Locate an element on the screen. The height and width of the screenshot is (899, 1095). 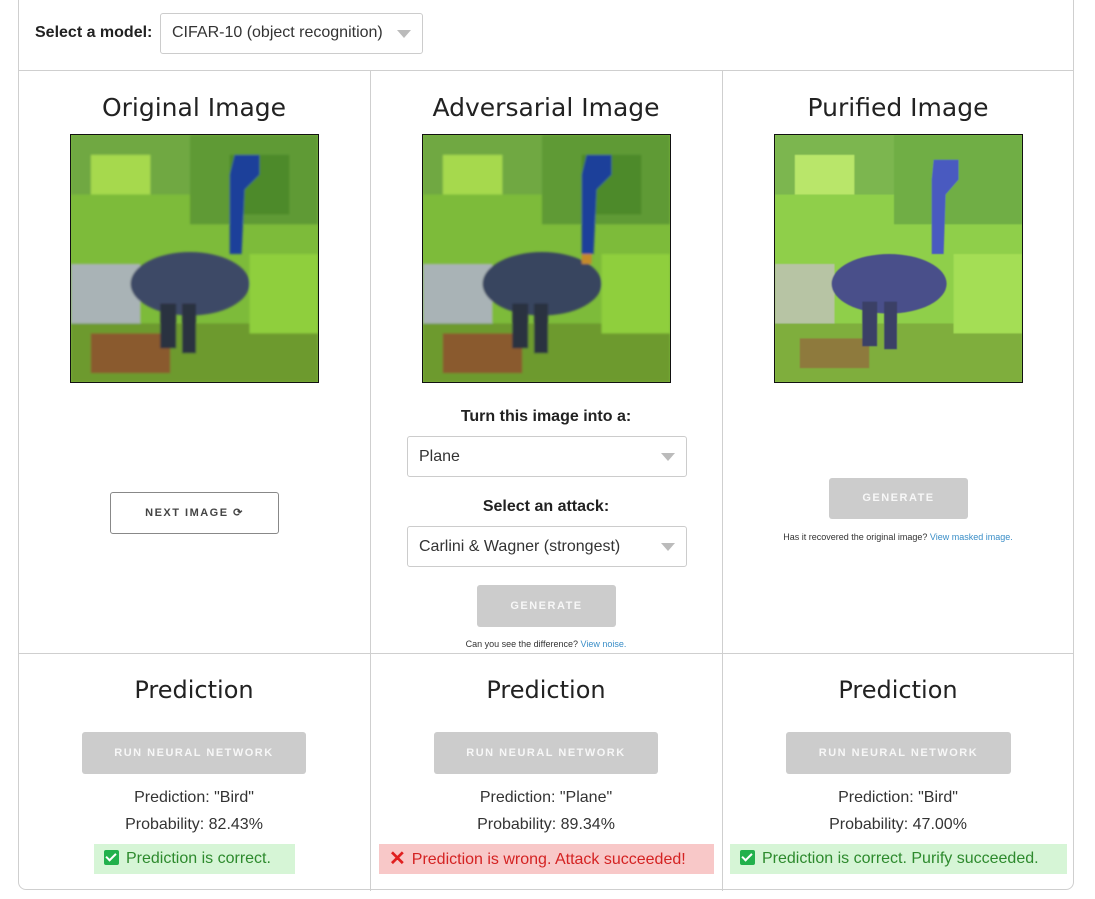
prediction-title-original: Prediction is located at coordinates (194, 690).